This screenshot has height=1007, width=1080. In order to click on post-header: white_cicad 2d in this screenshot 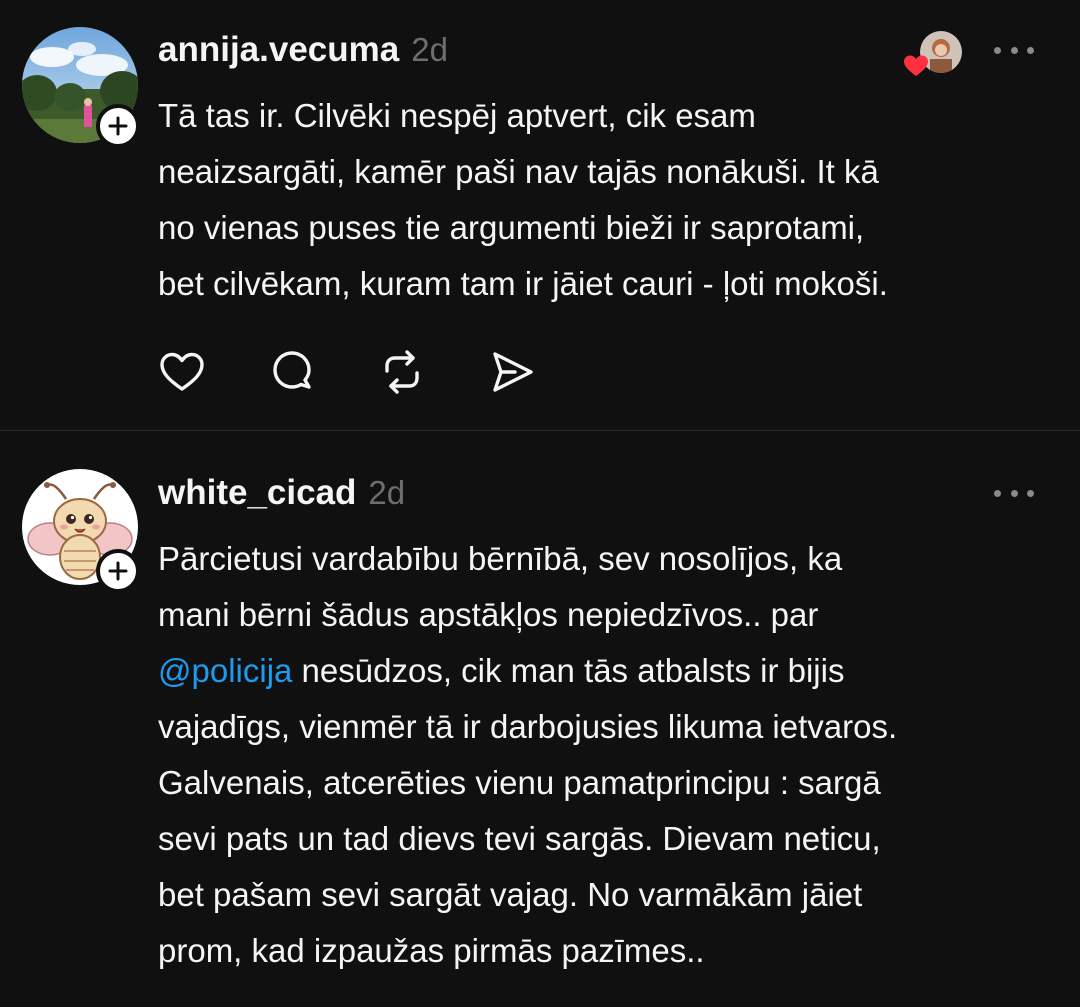, I will do `click(281, 493)`.